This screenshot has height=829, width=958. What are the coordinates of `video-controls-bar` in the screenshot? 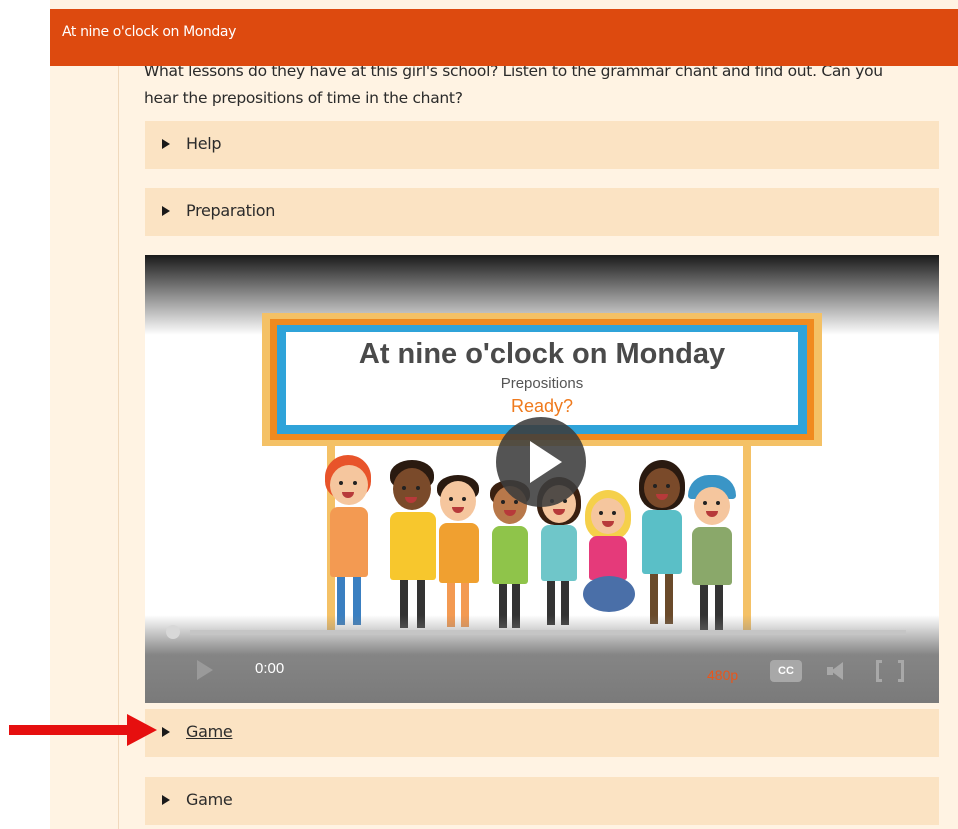 It's located at (542, 659).